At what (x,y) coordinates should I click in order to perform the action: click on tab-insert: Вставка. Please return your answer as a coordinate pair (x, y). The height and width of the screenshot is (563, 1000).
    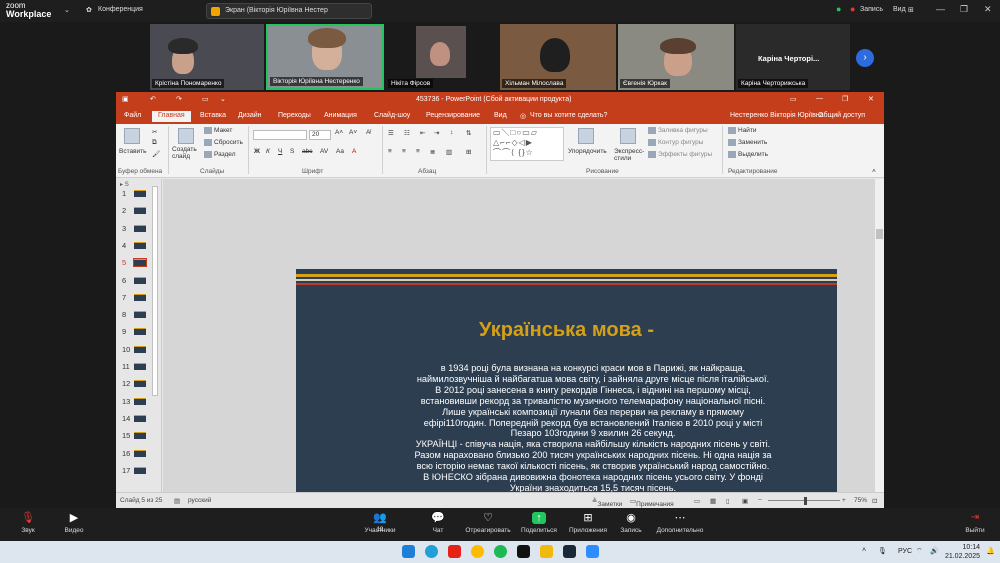
    Looking at the image, I should click on (213, 115).